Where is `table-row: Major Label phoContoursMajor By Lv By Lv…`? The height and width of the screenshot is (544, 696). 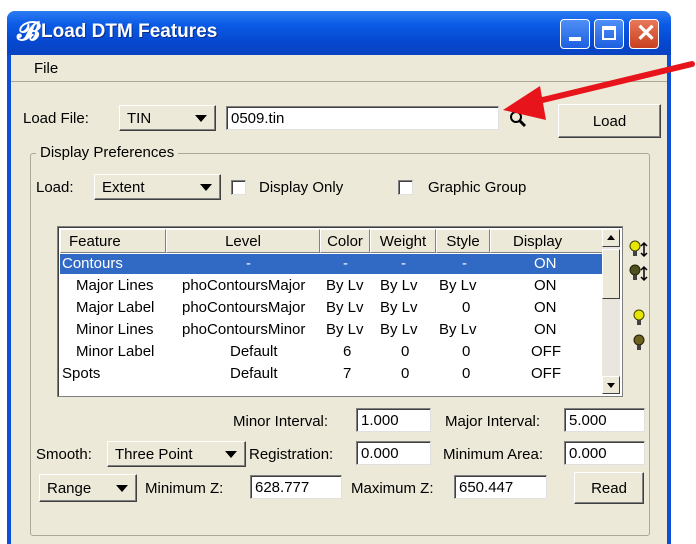
table-row: Major Label phoContoursMajor By Lv By Lv… is located at coordinates (332, 308).